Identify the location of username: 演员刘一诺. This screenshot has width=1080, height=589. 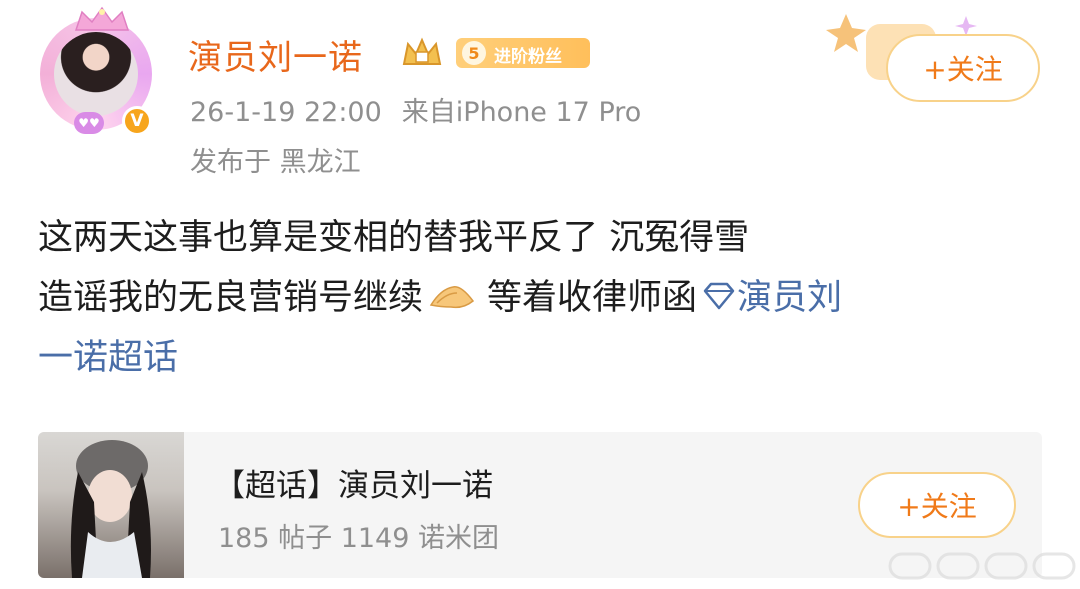
(275, 54).